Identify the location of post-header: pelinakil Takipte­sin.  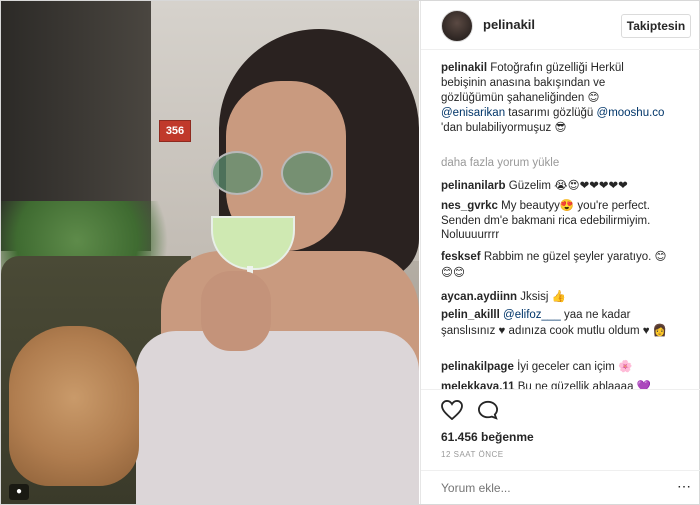
(560, 25).